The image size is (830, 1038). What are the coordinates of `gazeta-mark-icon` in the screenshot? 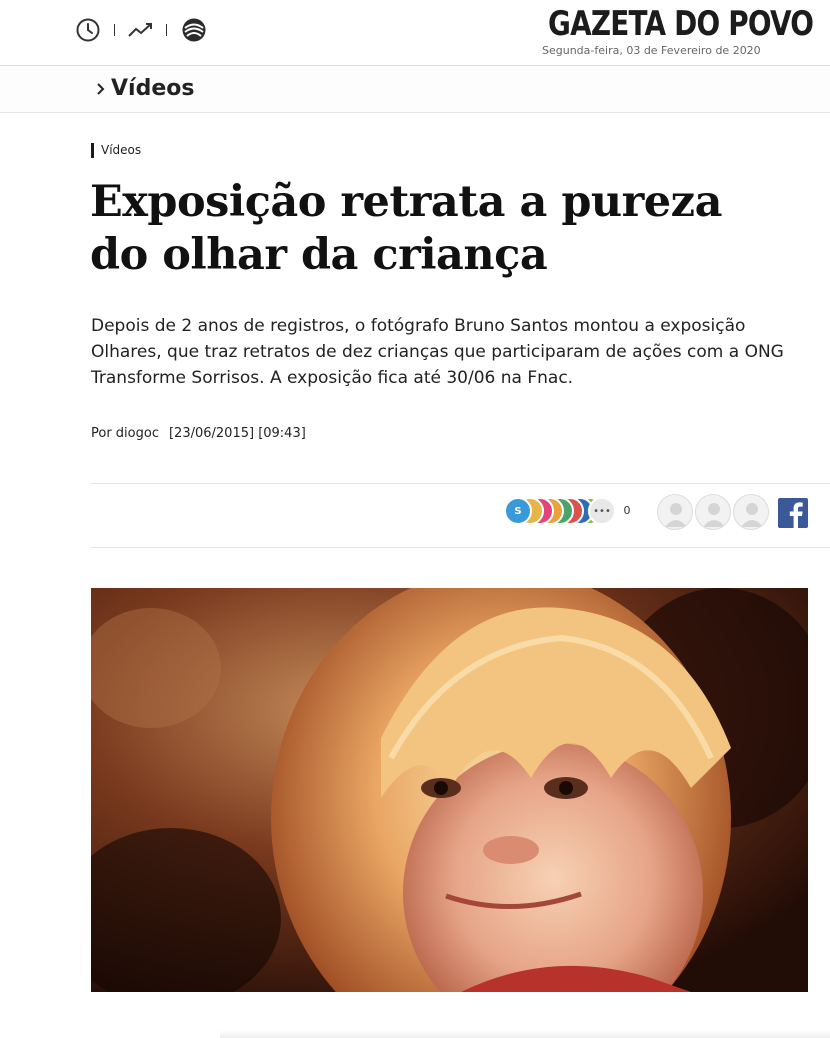 It's located at (194, 30).